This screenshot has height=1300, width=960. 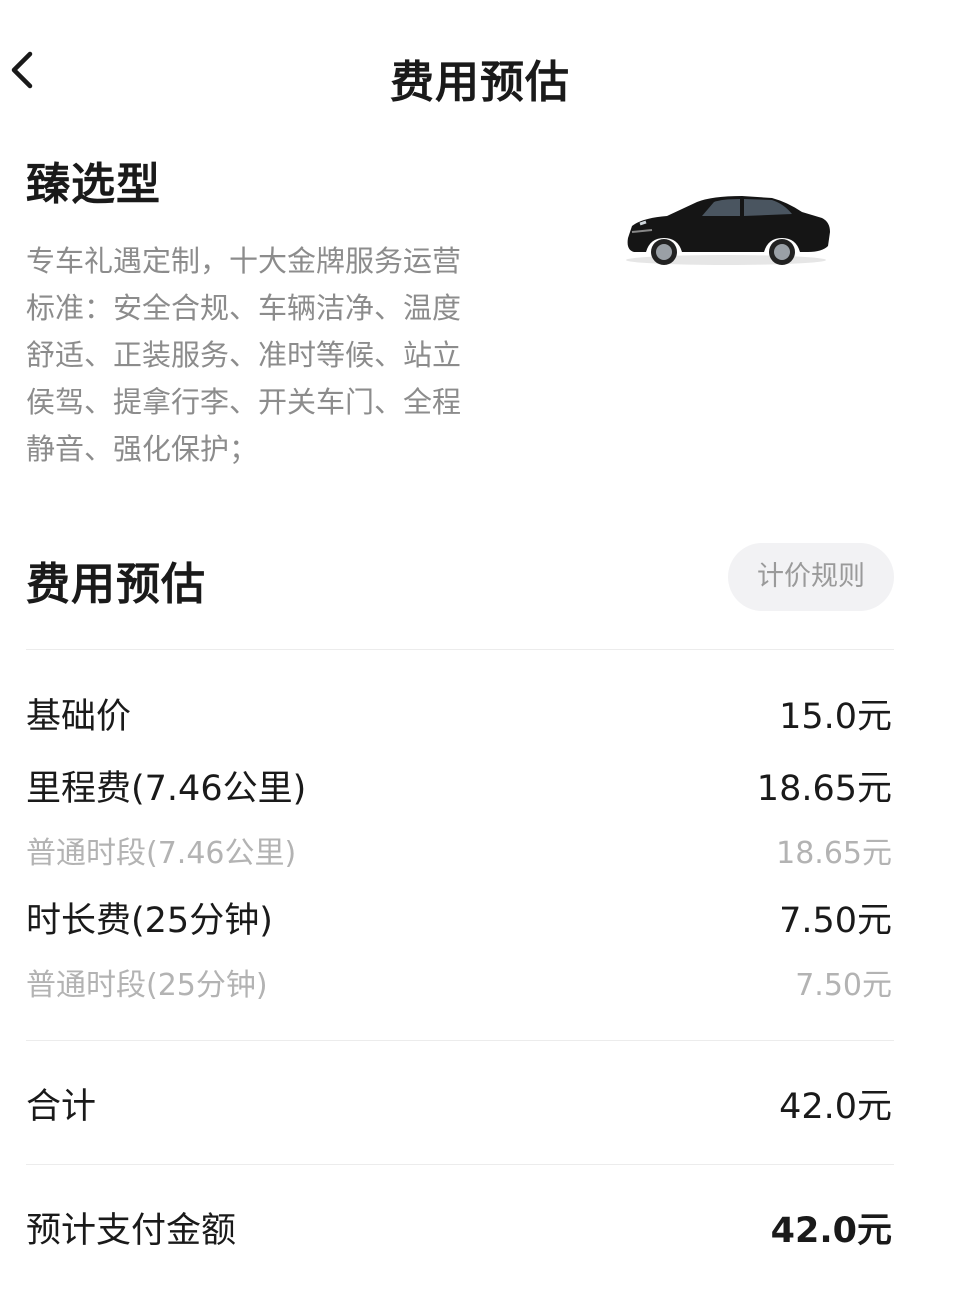 I want to click on fee-subrow-mileage-normal: 普通时段(7.46公里) 18.65元, so click(x=459, y=850).